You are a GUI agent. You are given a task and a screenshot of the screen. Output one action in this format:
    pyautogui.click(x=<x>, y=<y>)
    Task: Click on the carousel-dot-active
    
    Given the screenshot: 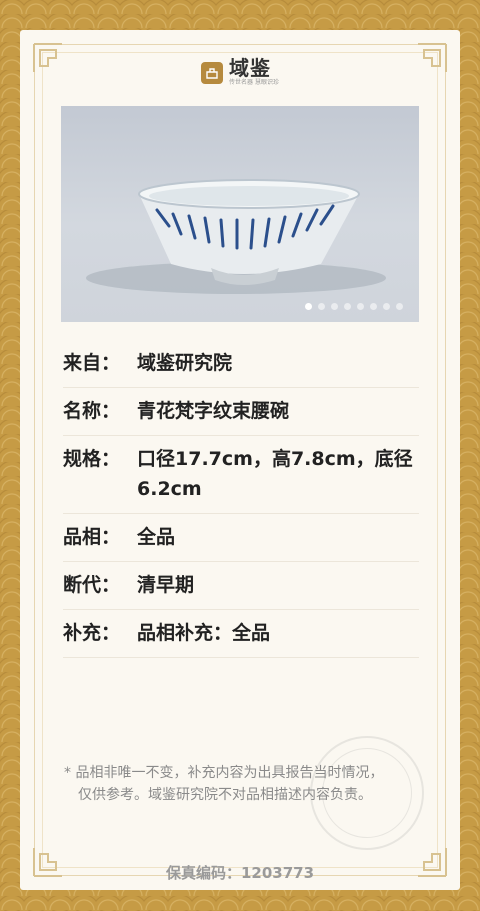 What is the action you would take?
    pyautogui.click(x=308, y=306)
    